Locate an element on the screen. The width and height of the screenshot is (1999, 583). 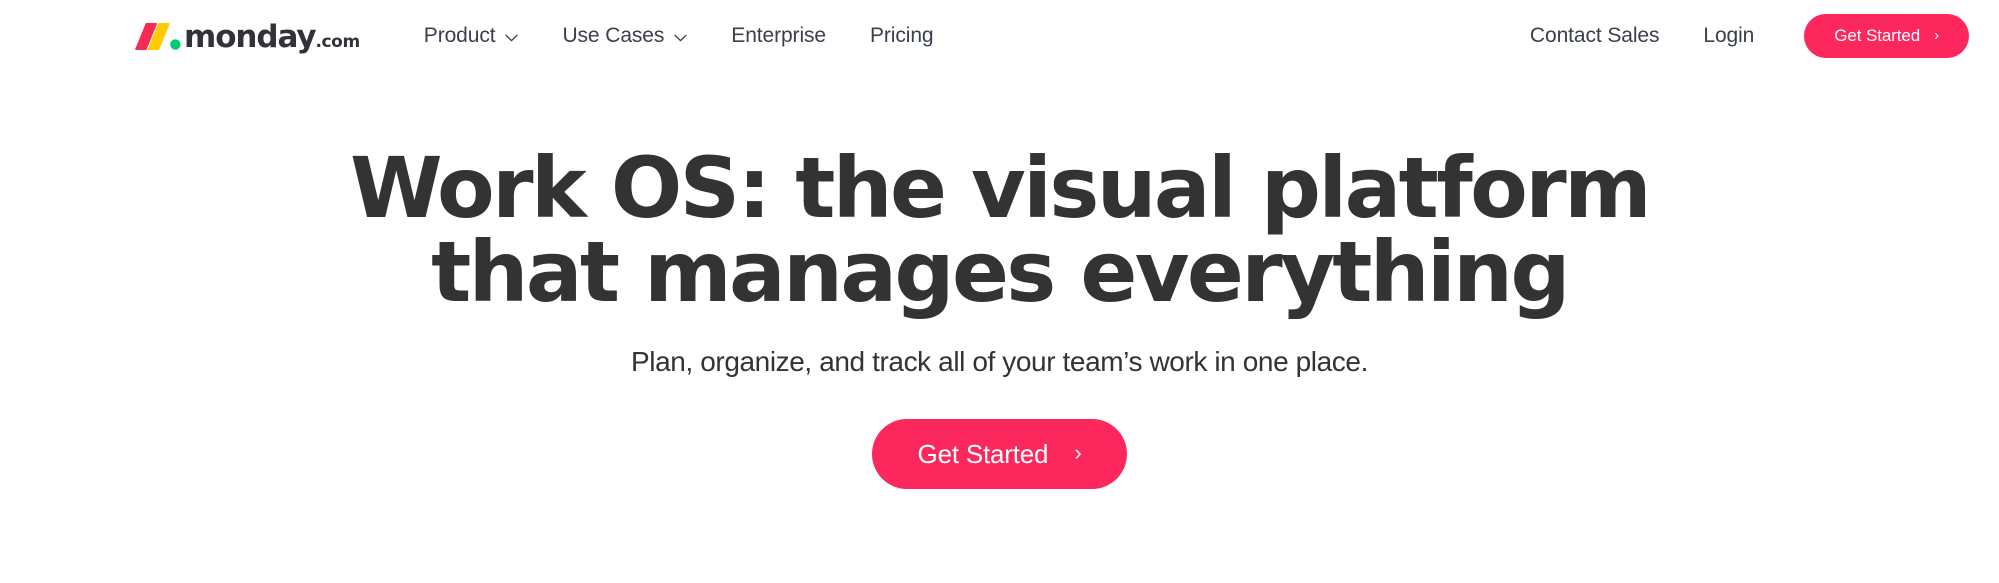
header-get-started-button: Get Started › is located at coordinates (1886, 36).